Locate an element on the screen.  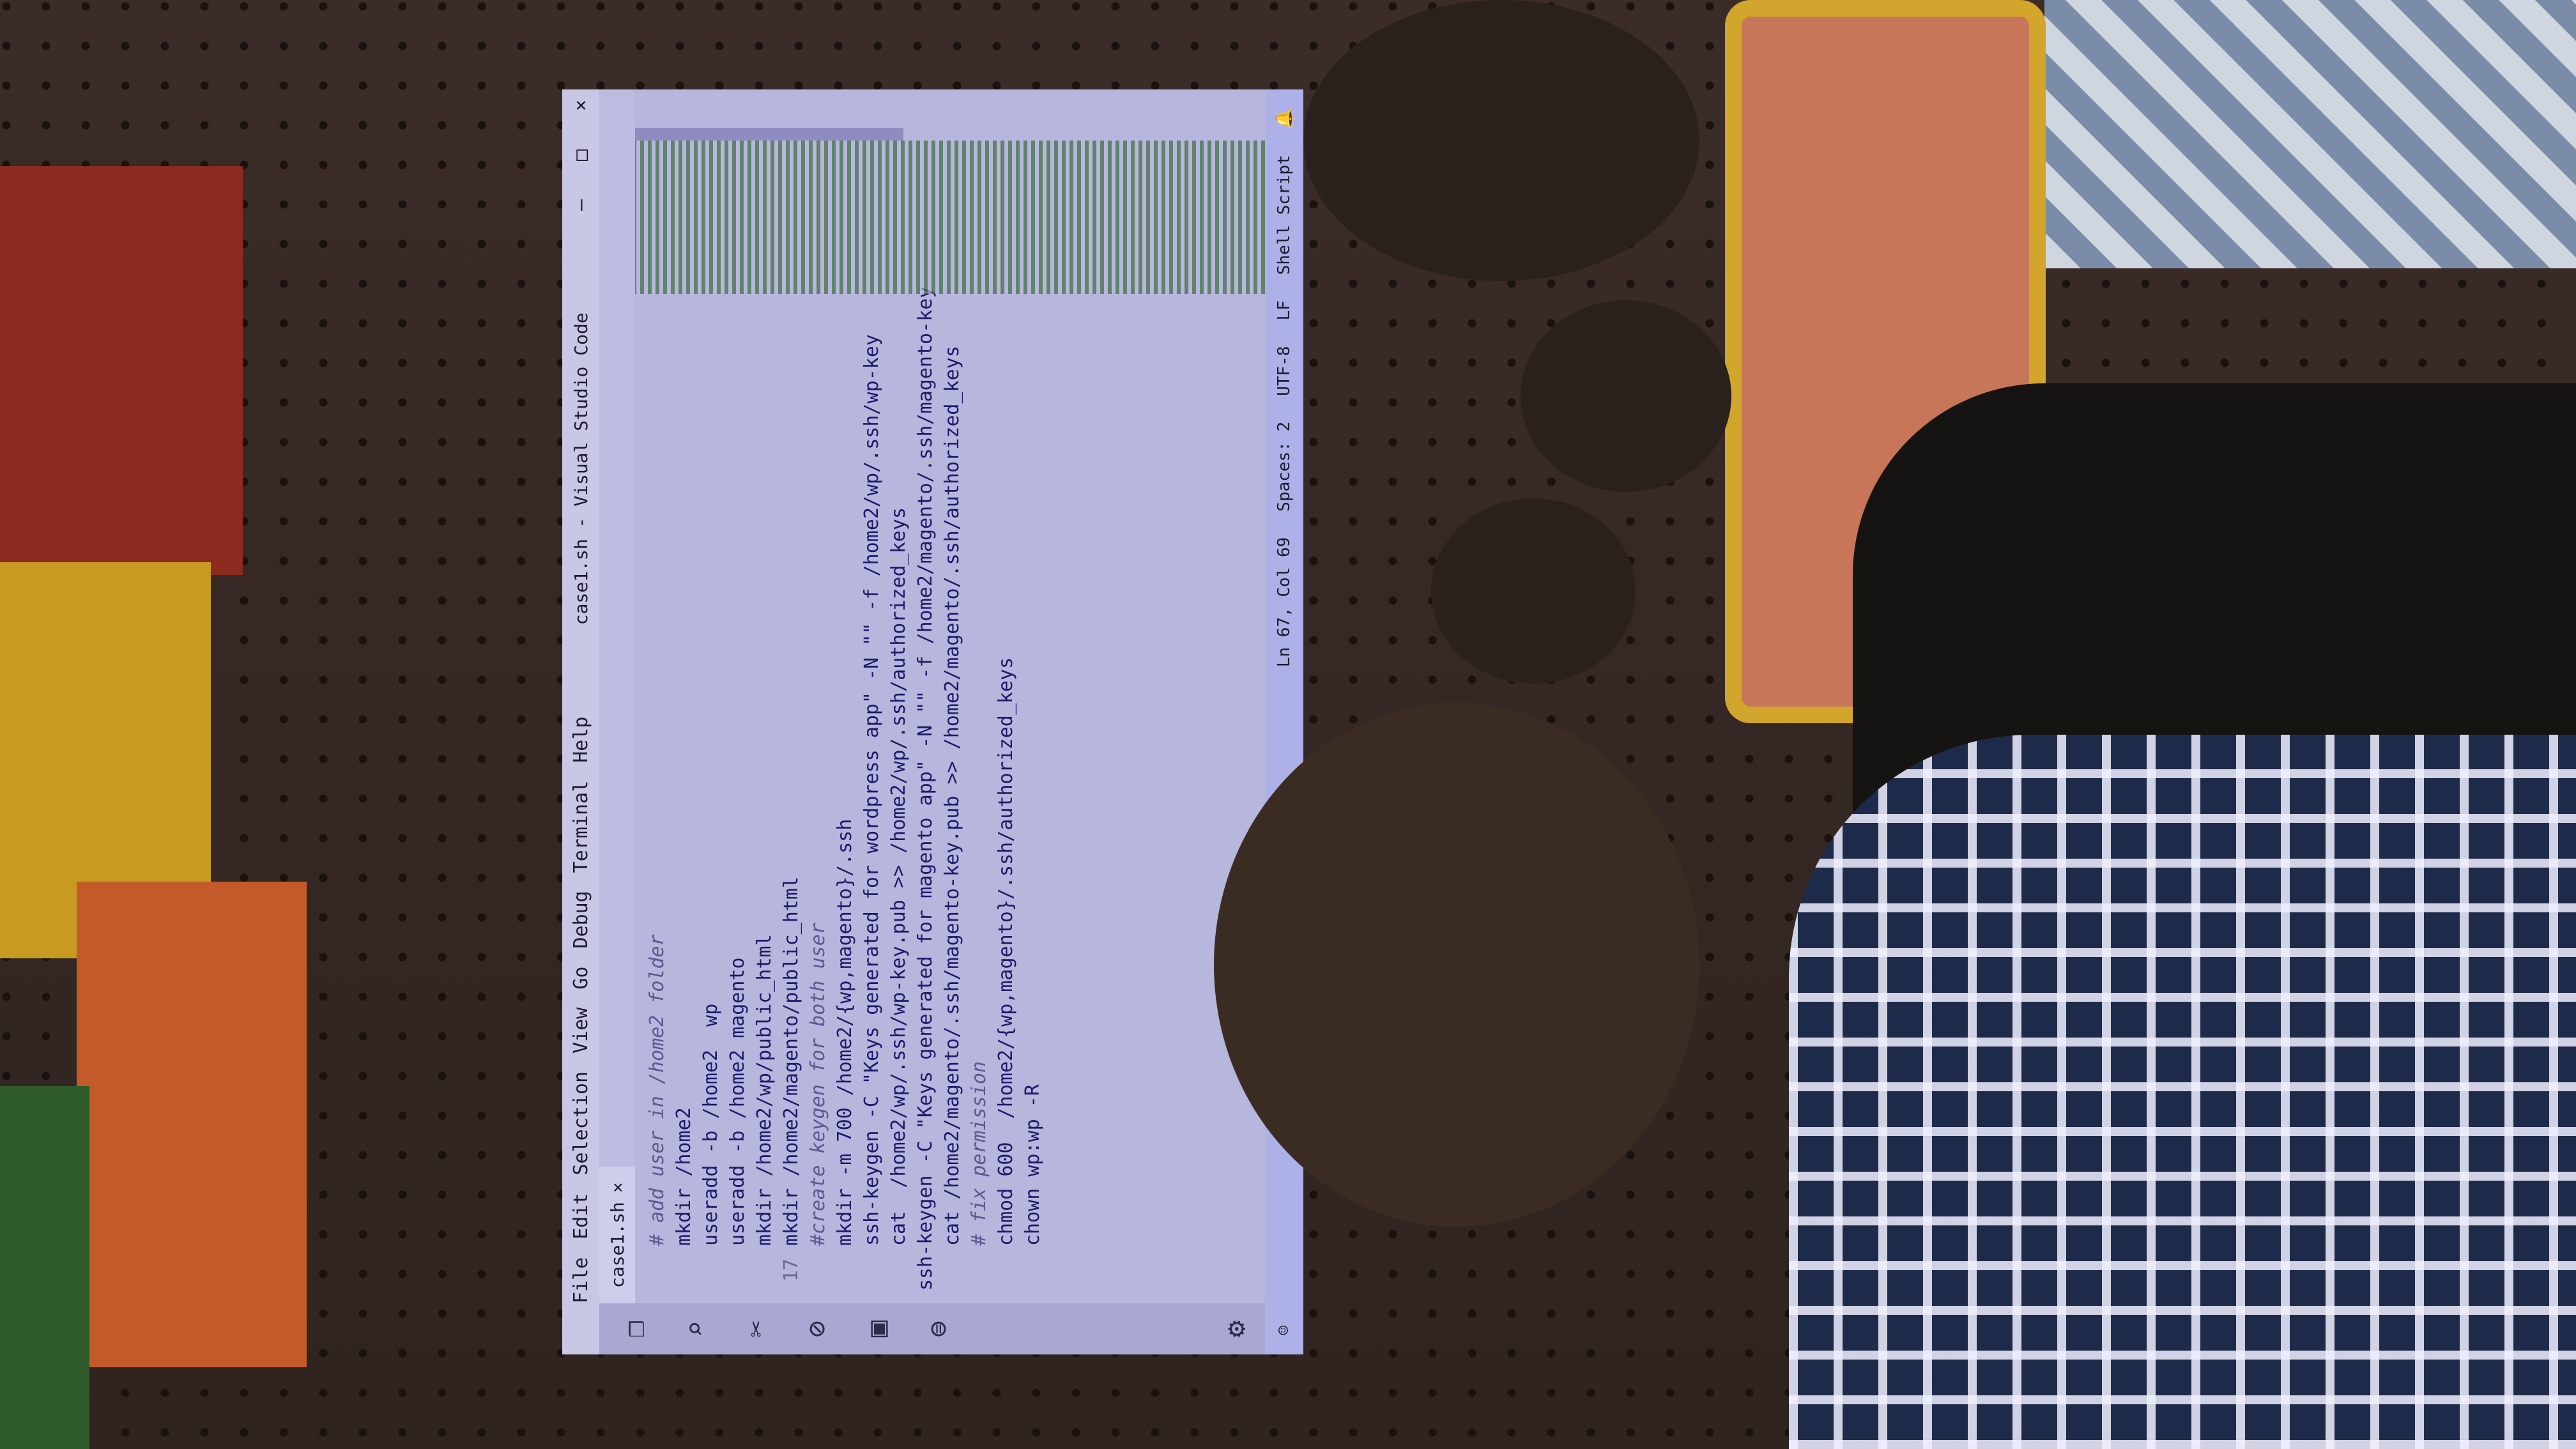
code-text: useradd -b /home2 magento is located at coordinates (737, 1101).